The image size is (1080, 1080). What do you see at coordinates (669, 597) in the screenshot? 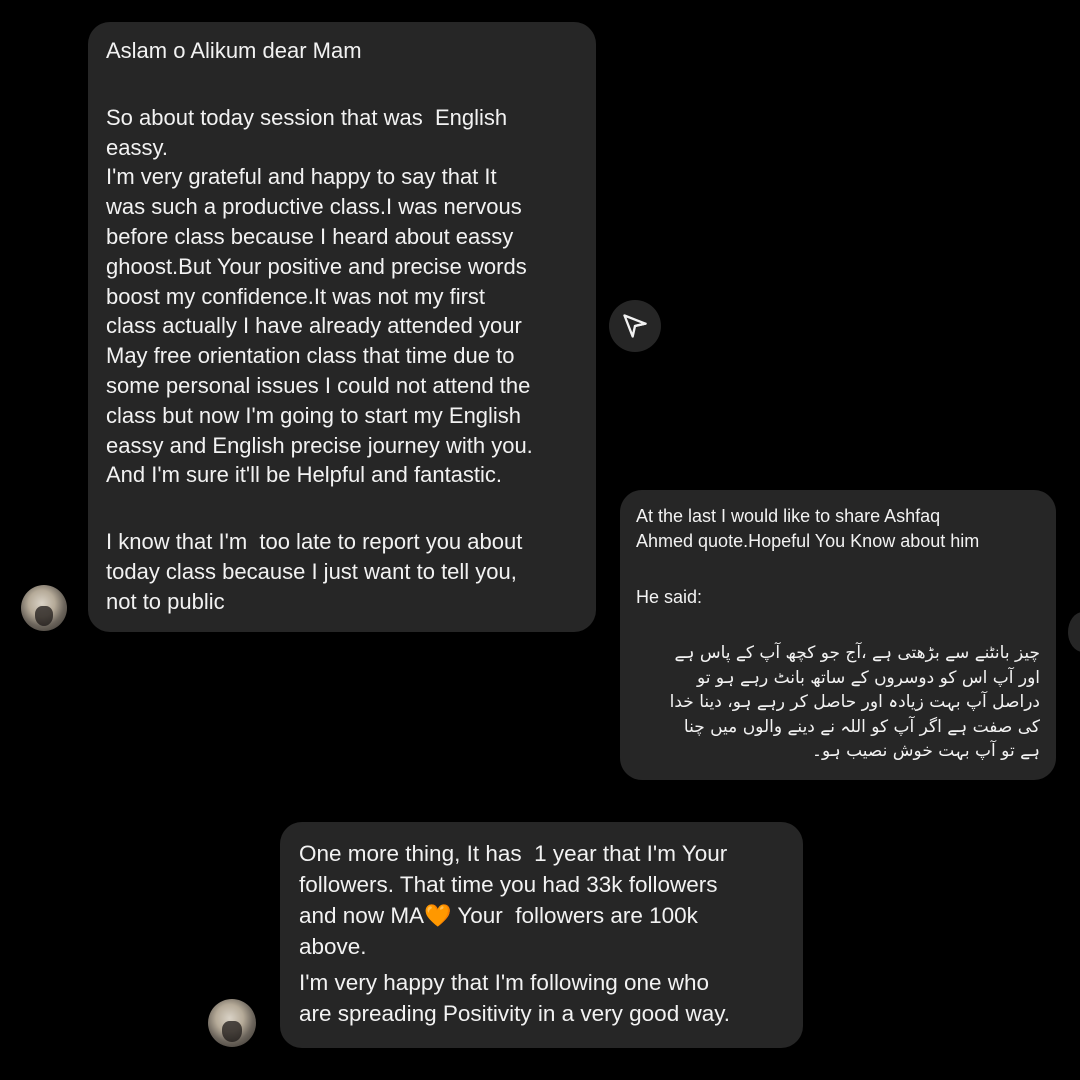
I see `message-text: He said:` at bounding box center [669, 597].